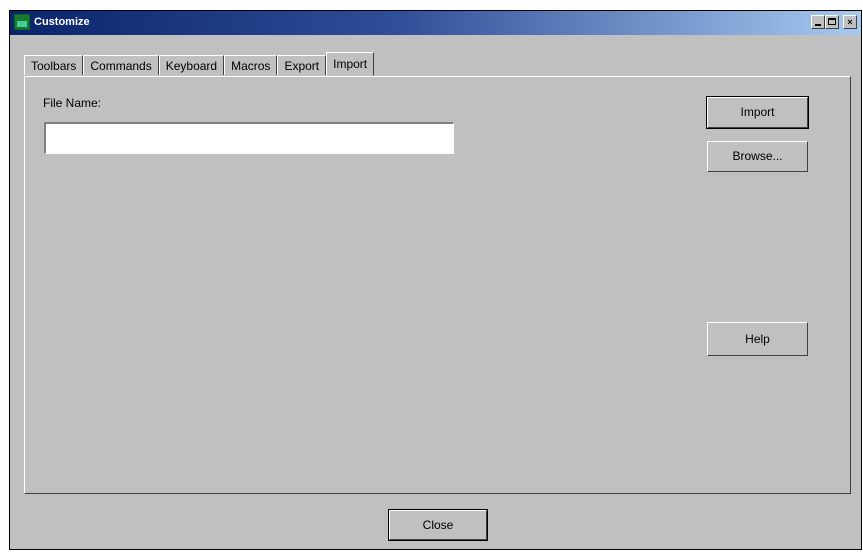  I want to click on maximize-button, so click(832, 22).